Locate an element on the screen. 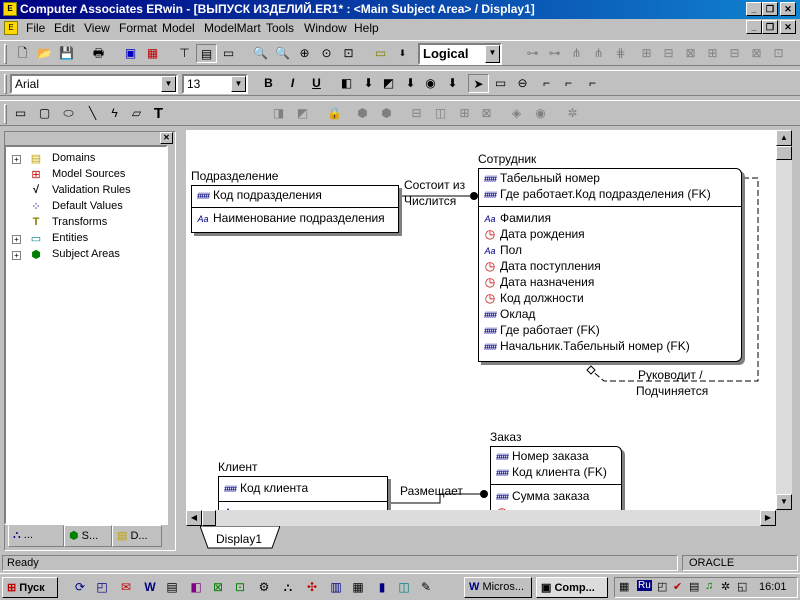 The image size is (800, 600). text-tool-icon: T is located at coordinates (158, 113).